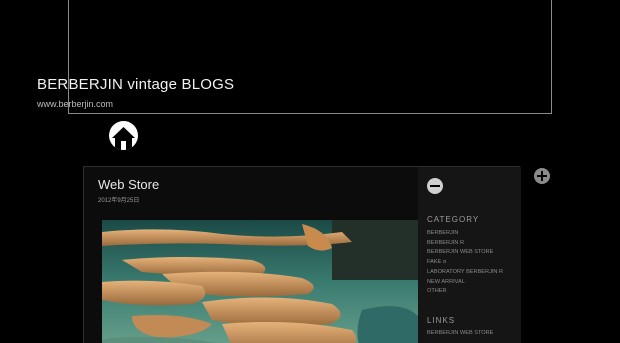  Describe the element at coordinates (465, 273) in the screenshot. I see `category-item: LABORATORY BERBERJIN R` at that location.